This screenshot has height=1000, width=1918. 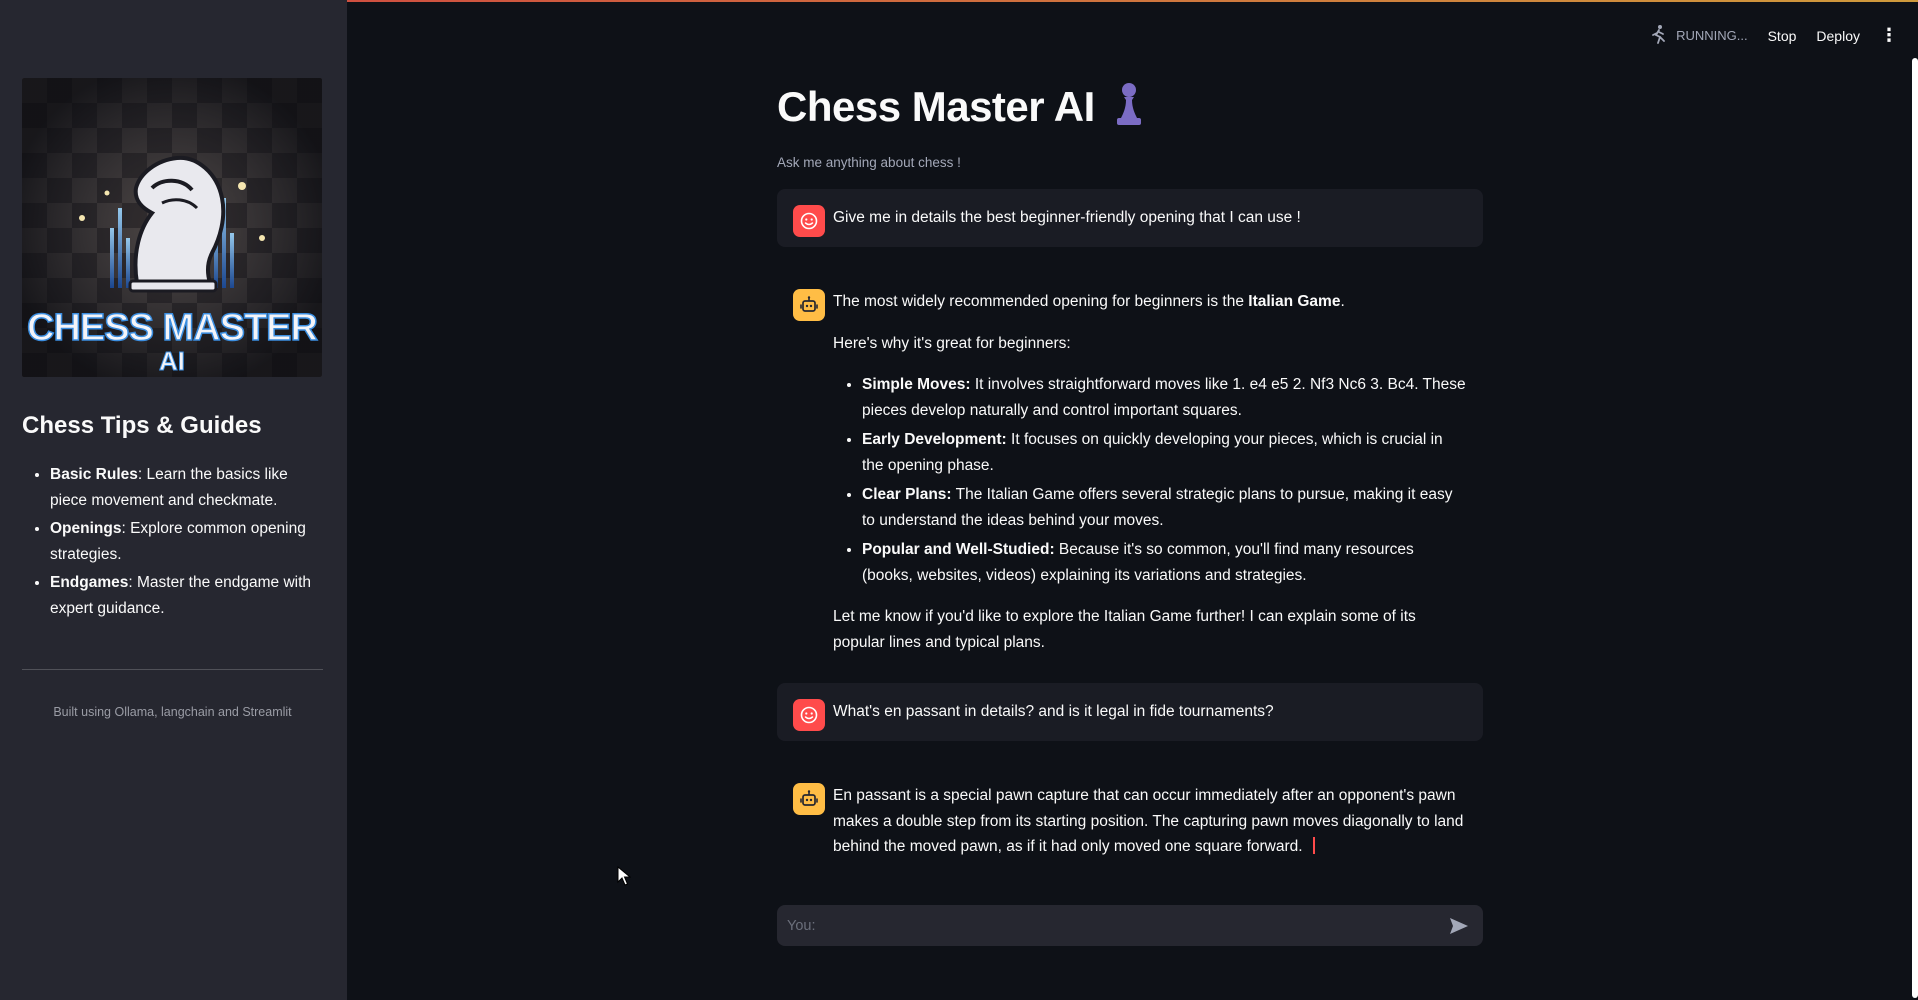 I want to click on scrollbar, so click(x=1915, y=528).